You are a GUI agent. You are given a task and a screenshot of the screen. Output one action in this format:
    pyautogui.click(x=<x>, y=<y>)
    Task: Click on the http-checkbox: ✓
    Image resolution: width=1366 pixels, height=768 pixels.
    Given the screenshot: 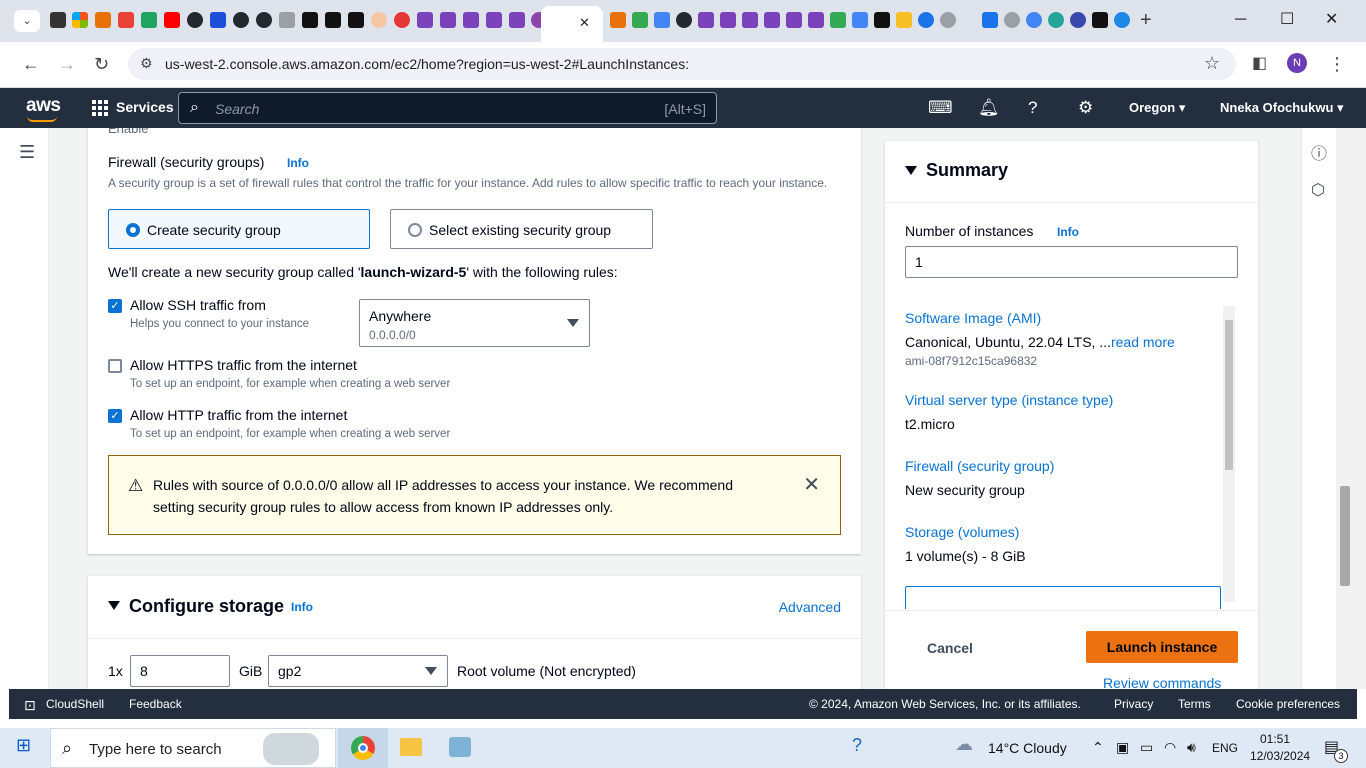 What is the action you would take?
    pyautogui.click(x=115, y=416)
    